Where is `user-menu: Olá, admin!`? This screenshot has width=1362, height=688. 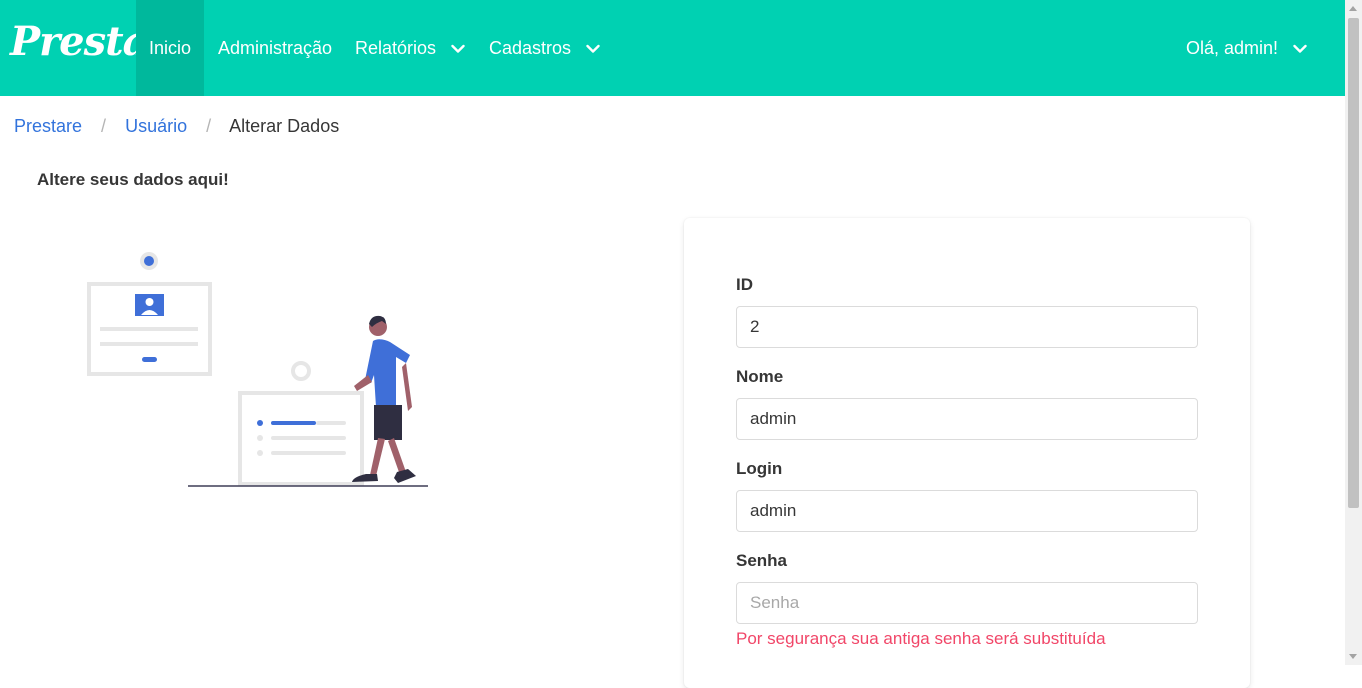
user-menu: Olá, admin! is located at coordinates (1246, 48).